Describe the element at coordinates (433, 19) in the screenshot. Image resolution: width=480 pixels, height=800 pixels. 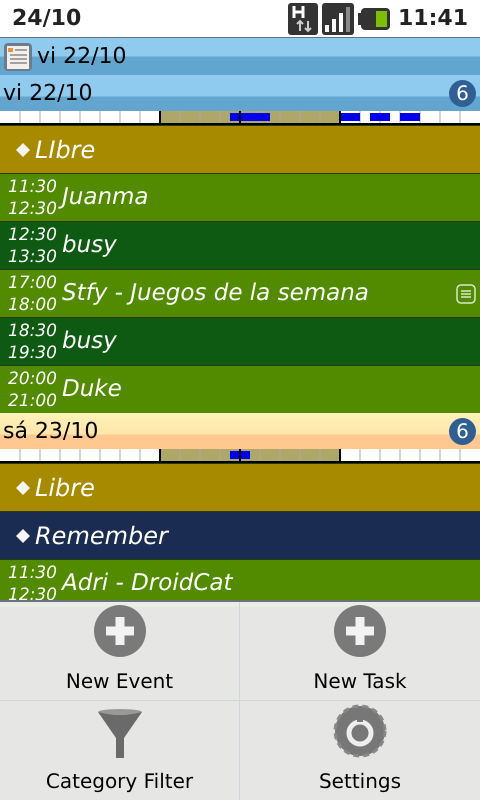
I see `status-time: 11:41` at that location.